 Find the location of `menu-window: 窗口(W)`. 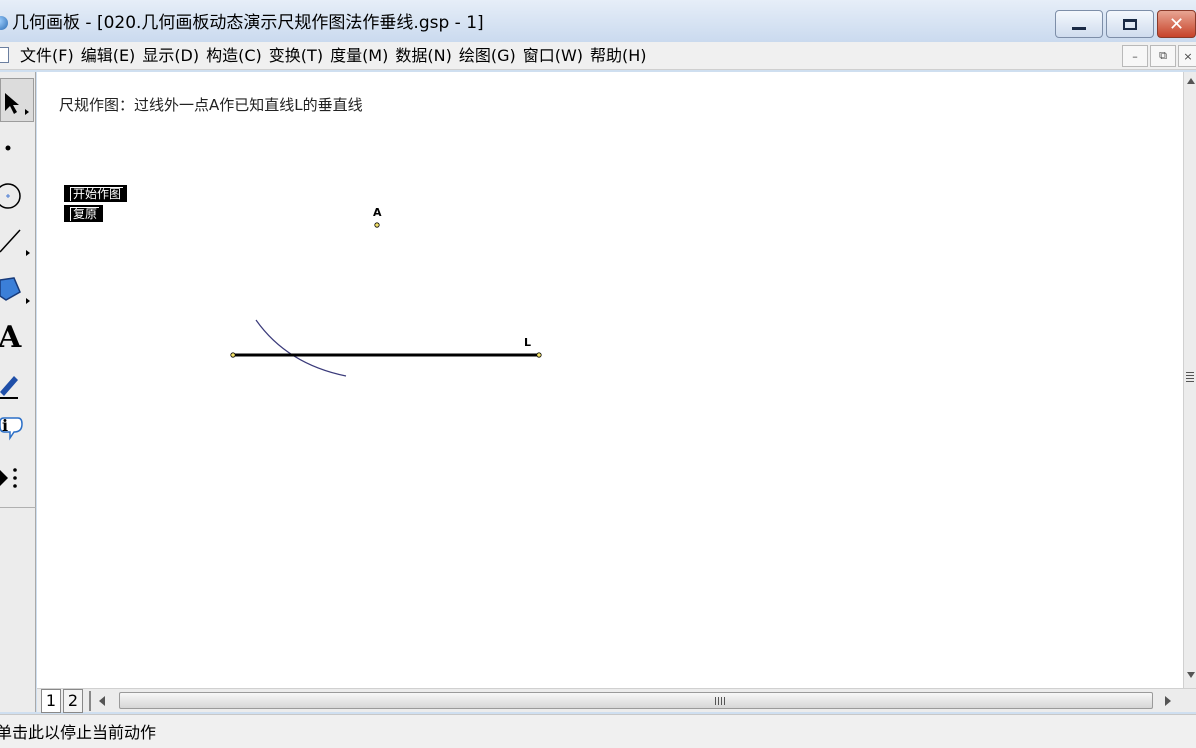

menu-window: 窗口(W) is located at coordinates (556, 56).